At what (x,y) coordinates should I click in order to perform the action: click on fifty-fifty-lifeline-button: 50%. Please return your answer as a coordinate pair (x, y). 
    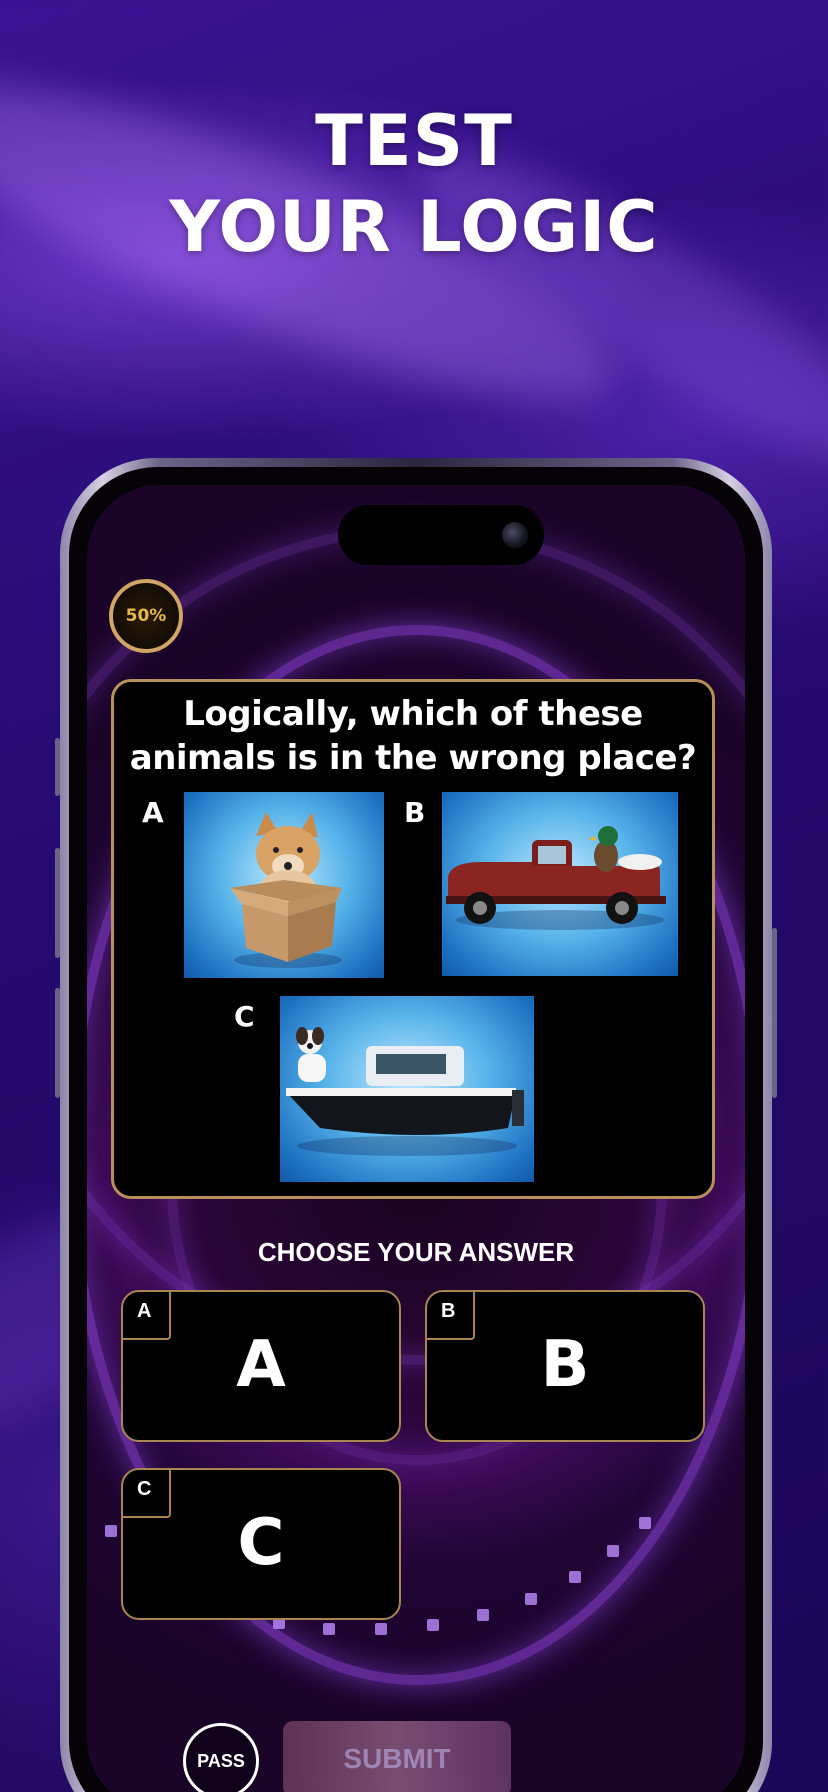
    Looking at the image, I should click on (146, 616).